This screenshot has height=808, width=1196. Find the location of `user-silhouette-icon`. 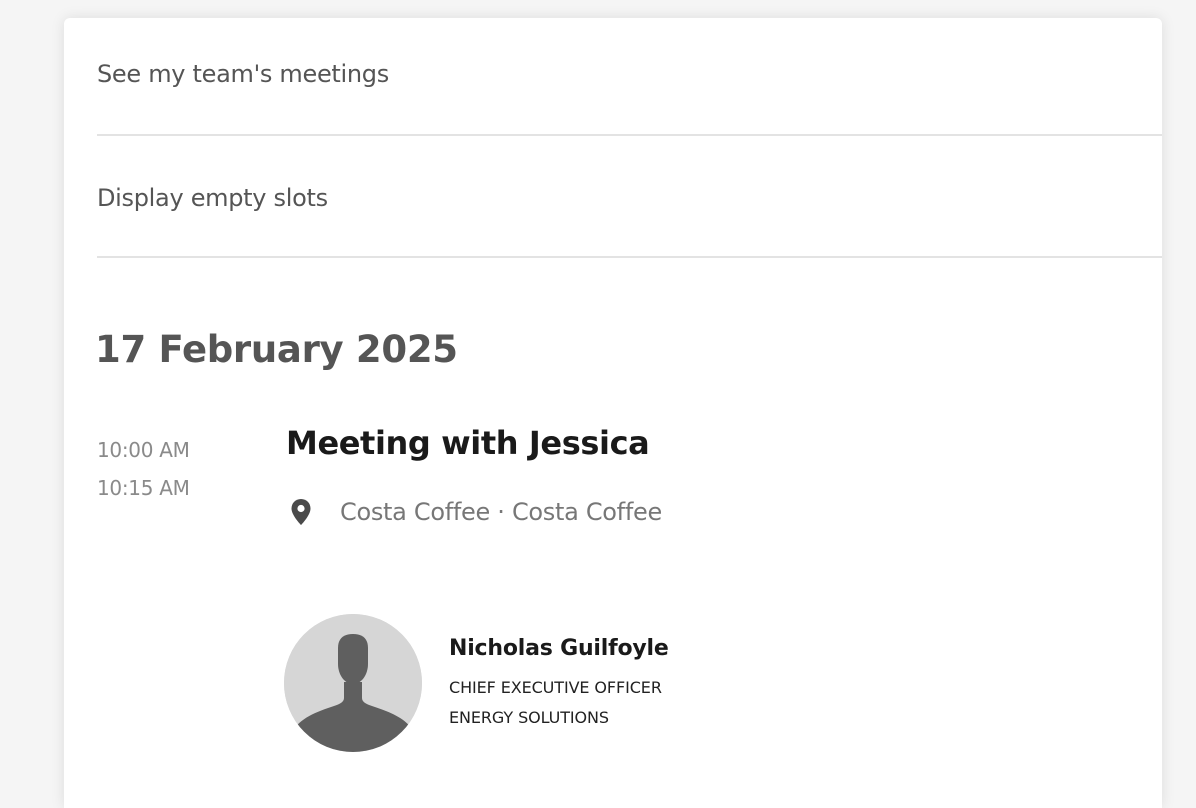

user-silhouette-icon is located at coordinates (353, 683).